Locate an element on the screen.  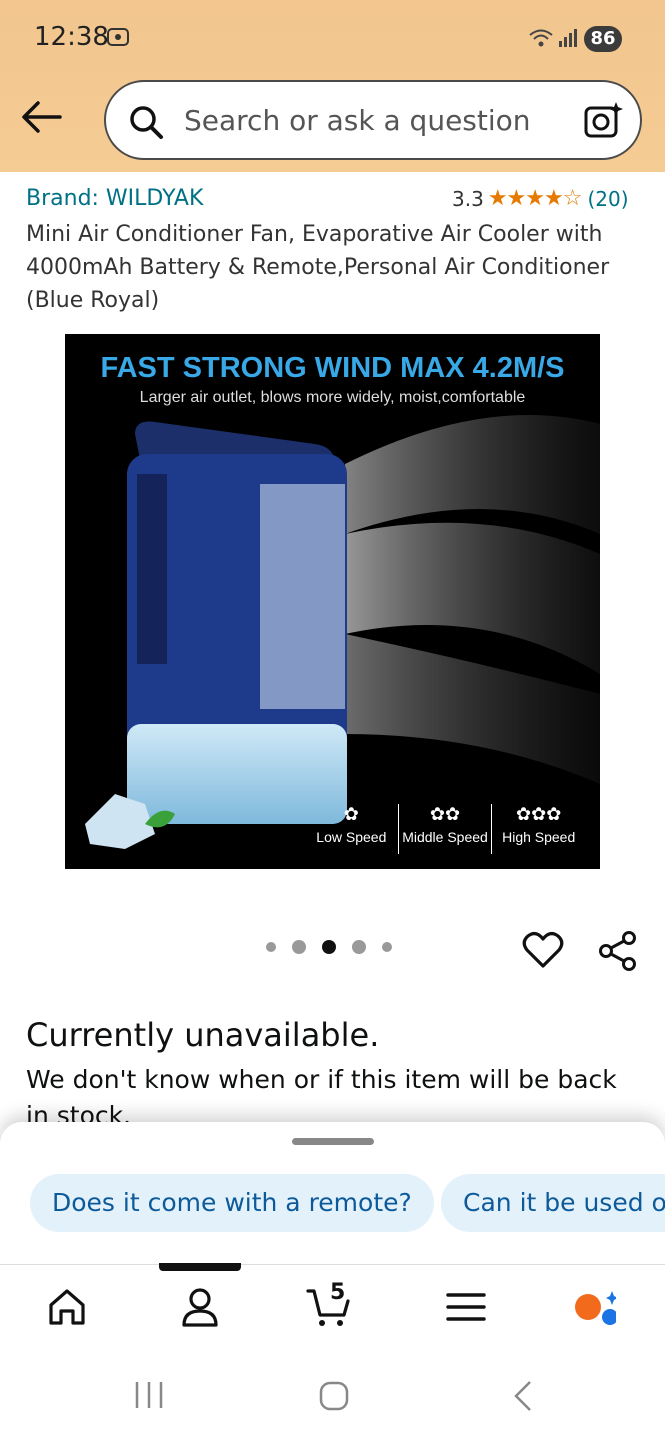
camera-search-icon is located at coordinates (603, 121).